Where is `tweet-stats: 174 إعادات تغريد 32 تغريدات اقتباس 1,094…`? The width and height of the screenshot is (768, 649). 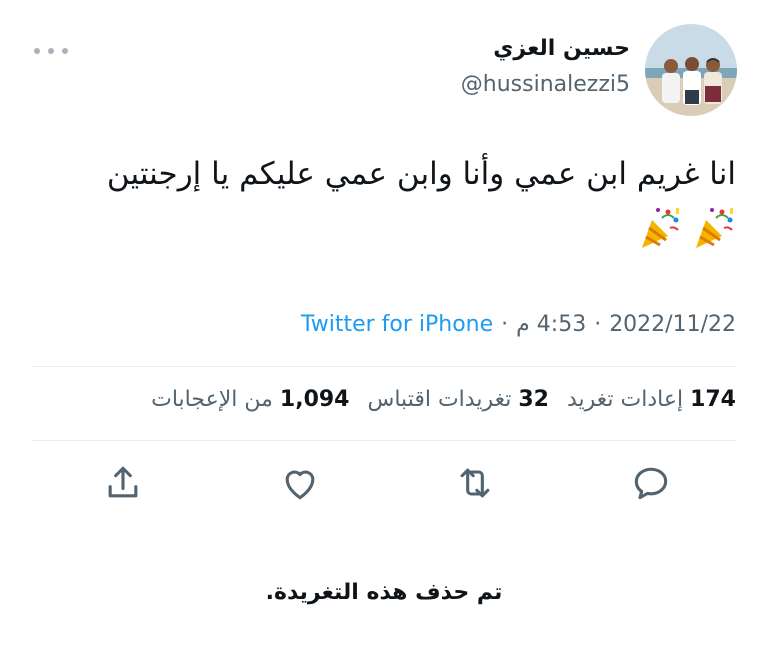 tweet-stats: 174 إعادات تغريد 32 تغريدات اقتباس 1,094… is located at coordinates (443, 399).